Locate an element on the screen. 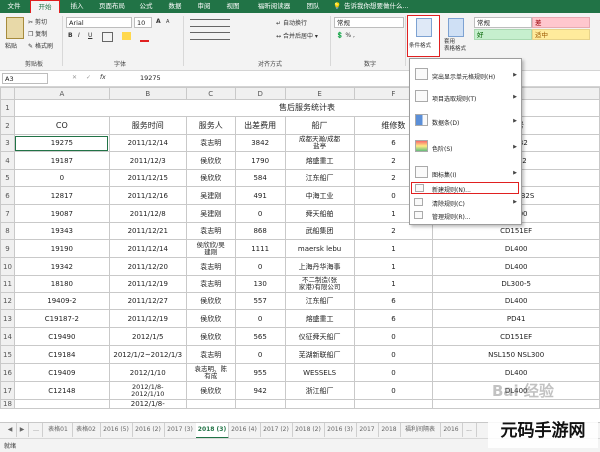 The height and width of the screenshot is (452, 600). bold-button: B is located at coordinates (70, 35).